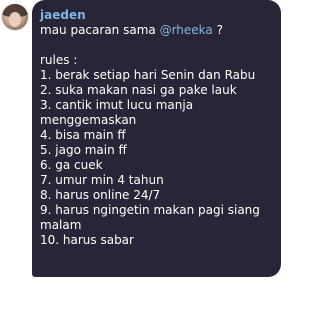 This screenshot has height=320, width=320. What do you see at coordinates (100, 30) in the screenshot?
I see `message-first-line-prefix: mau pacaran sama` at bounding box center [100, 30].